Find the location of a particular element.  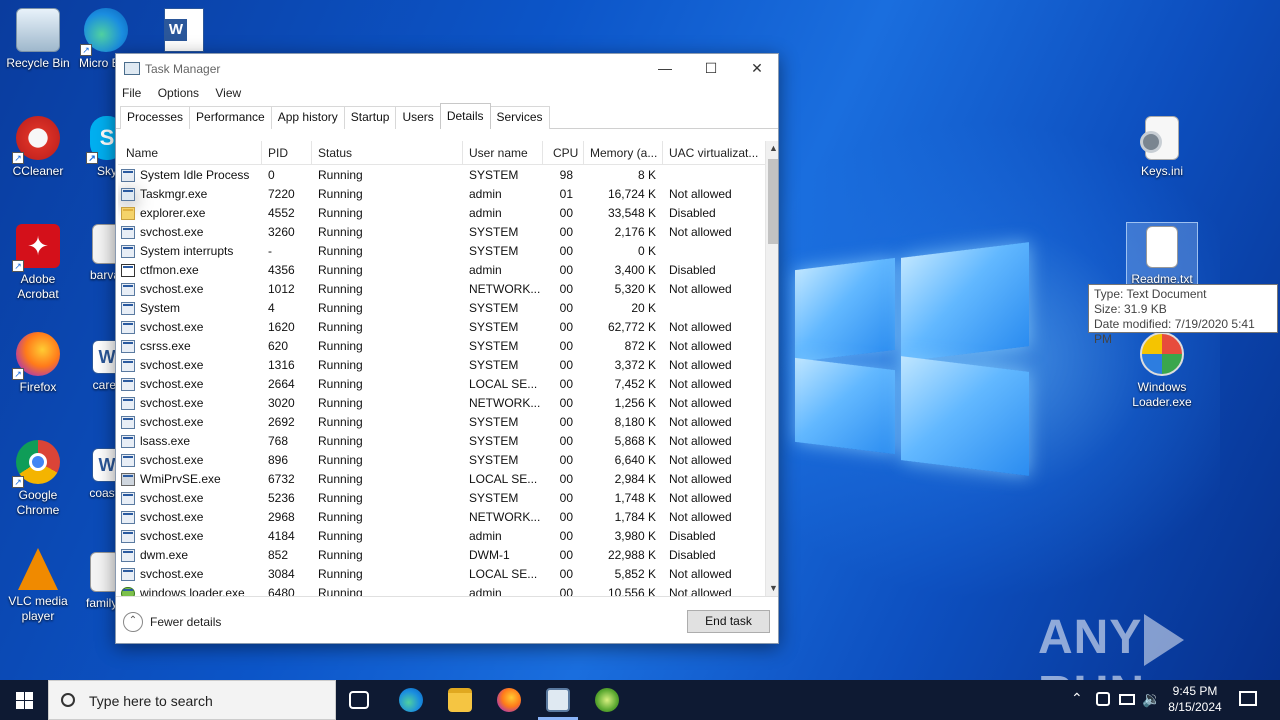

tab-startup: Startup is located at coordinates (370, 117).